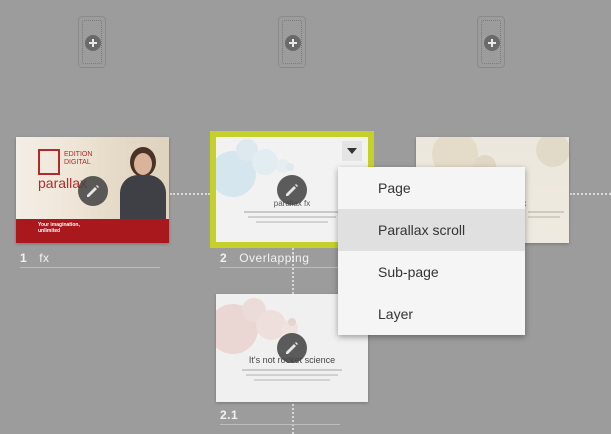  What do you see at coordinates (229, 415) in the screenshot?
I see `page-number: 2.1` at bounding box center [229, 415].